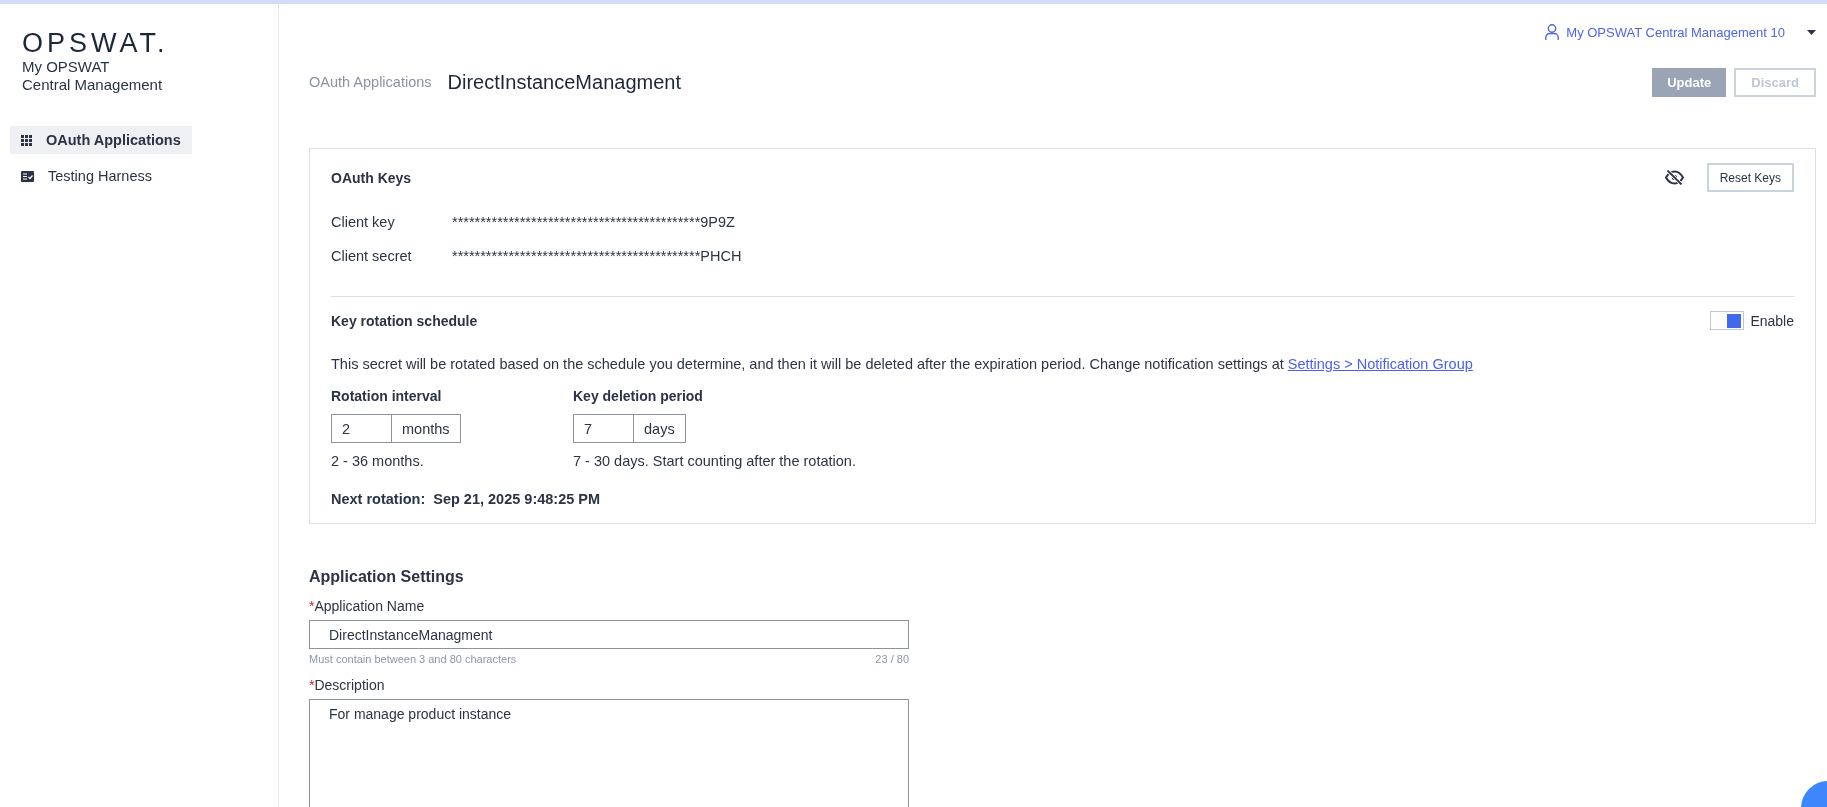 The width and height of the screenshot is (1827, 807). Describe the element at coordinates (101, 140) in the screenshot. I see `sidebar-item: OAuth Applications` at that location.